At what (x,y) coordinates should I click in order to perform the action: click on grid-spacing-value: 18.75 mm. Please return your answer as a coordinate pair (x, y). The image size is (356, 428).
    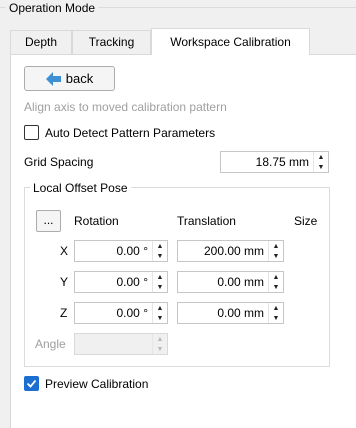
    Looking at the image, I should click on (267, 162).